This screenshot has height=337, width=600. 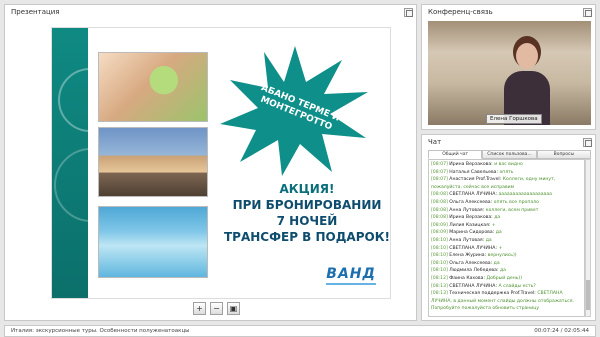 I want to click on zoom-out-icon: −, so click(x=216, y=308).